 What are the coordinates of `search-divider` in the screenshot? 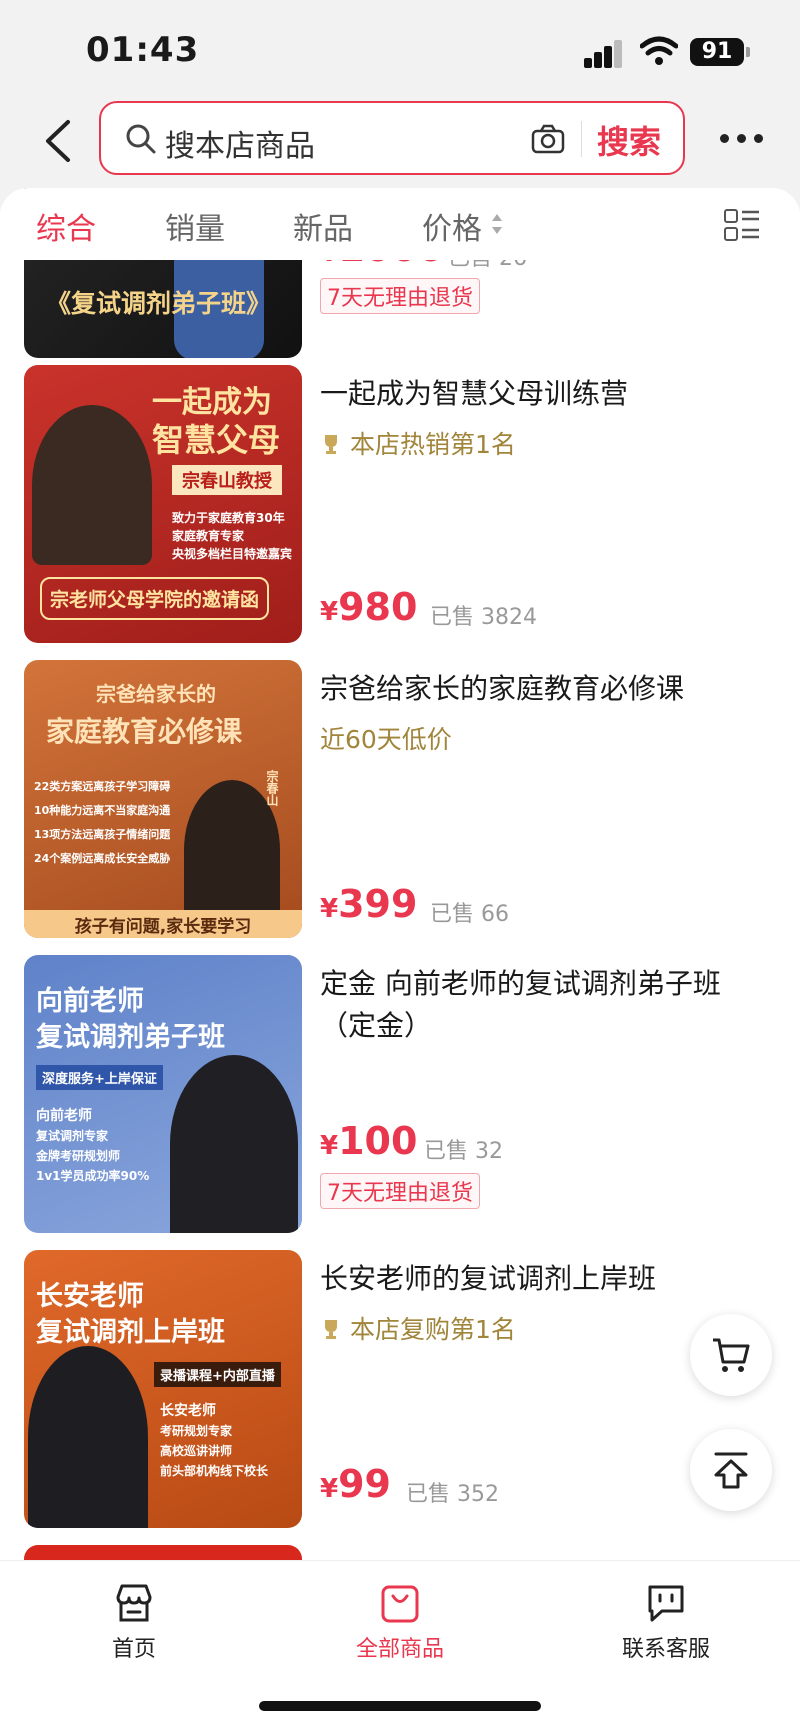 It's located at (581, 139).